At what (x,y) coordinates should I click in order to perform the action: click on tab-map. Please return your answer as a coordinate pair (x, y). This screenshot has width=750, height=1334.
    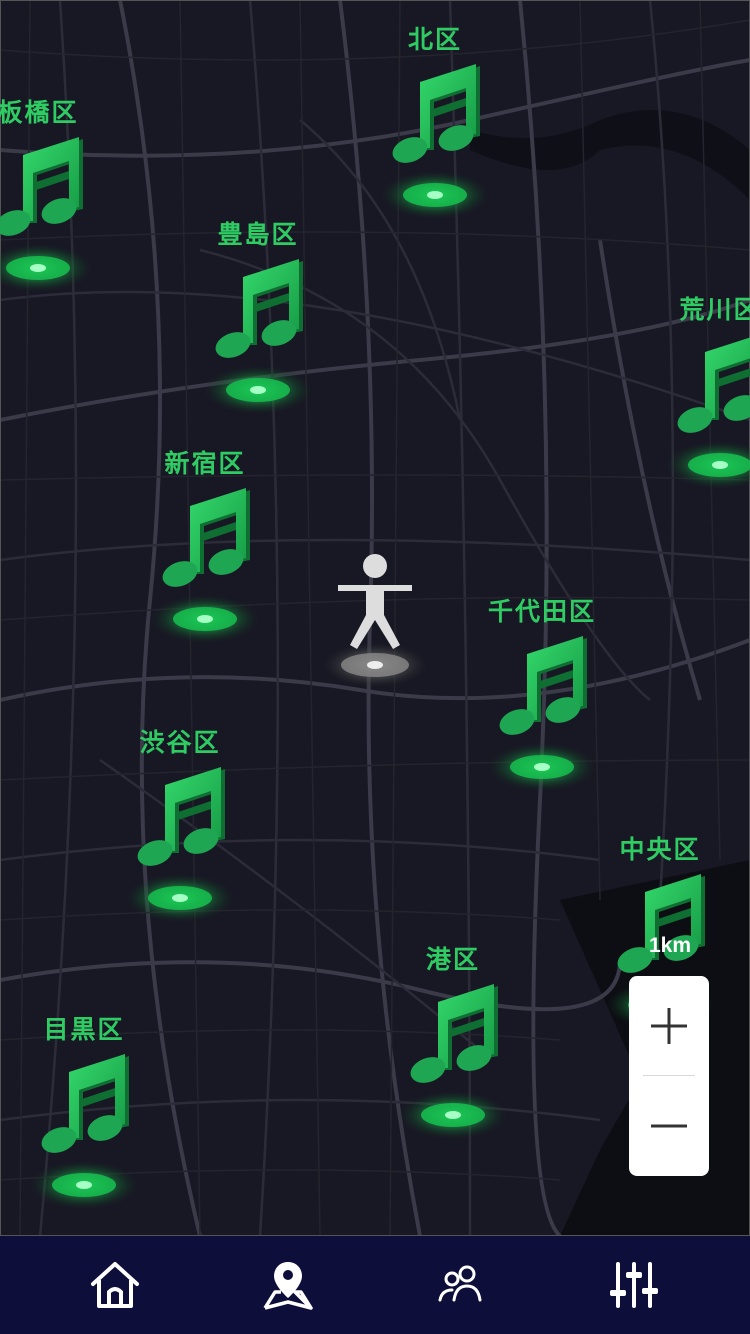
    Looking at the image, I should click on (288, 1285).